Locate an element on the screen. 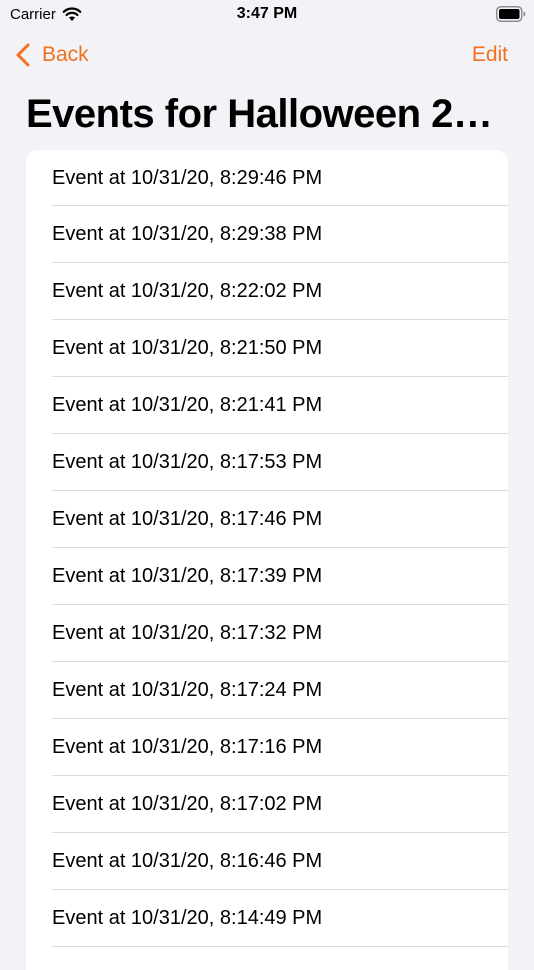  navigation-bar: Back Edit is located at coordinates (267, 55).